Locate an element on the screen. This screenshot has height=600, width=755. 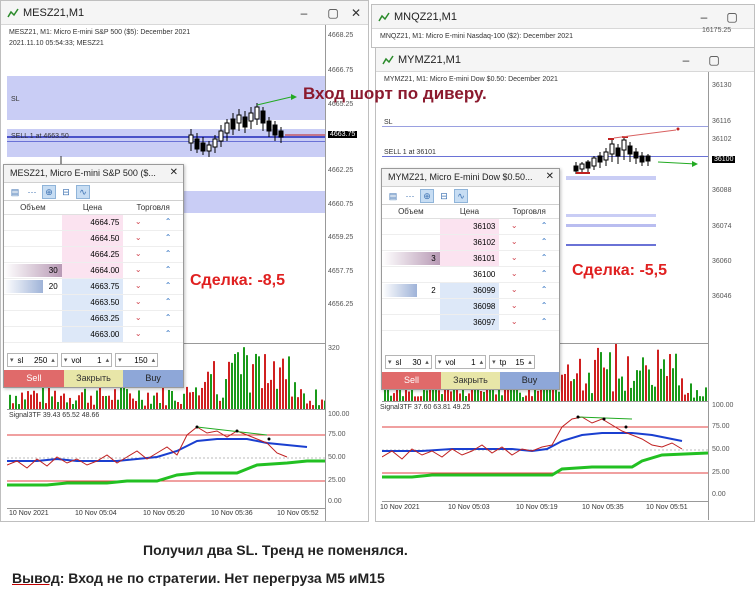
dom-price-cell: 4663.75 is located at coordinates (92, 286).